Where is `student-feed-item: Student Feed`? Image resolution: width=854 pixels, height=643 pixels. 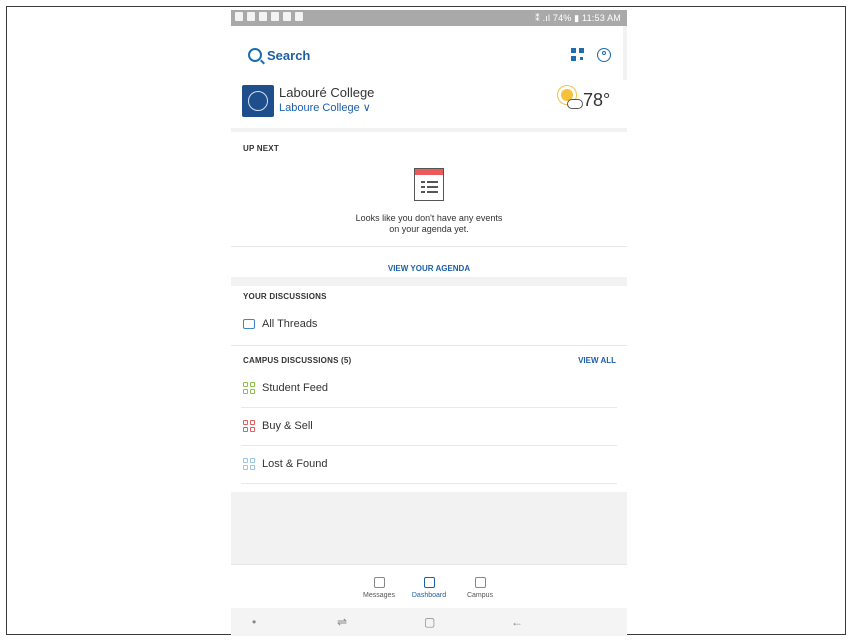
student-feed-item: Student Feed is located at coordinates (295, 388).